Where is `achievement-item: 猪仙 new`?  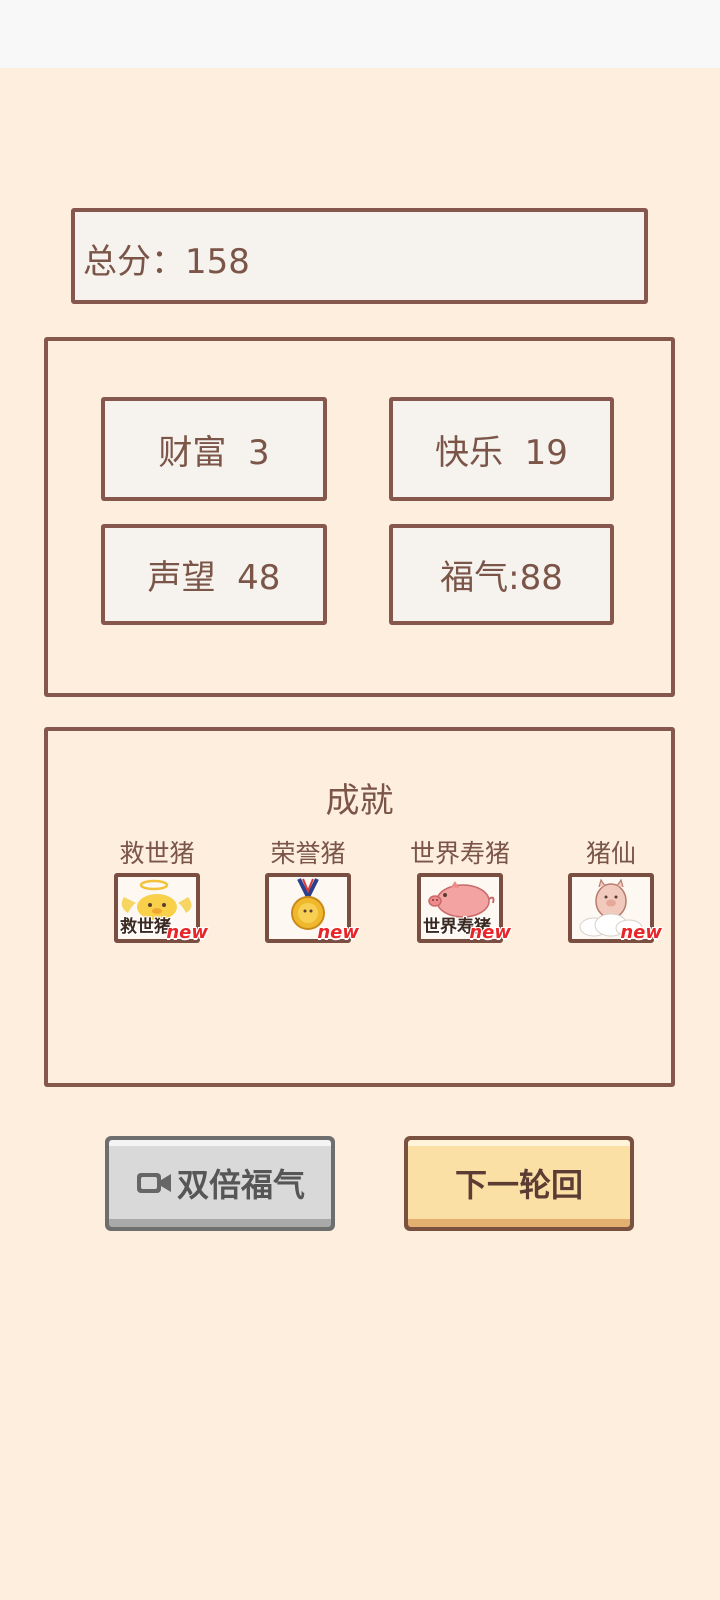
achievement-item: 猪仙 new is located at coordinates (611, 890).